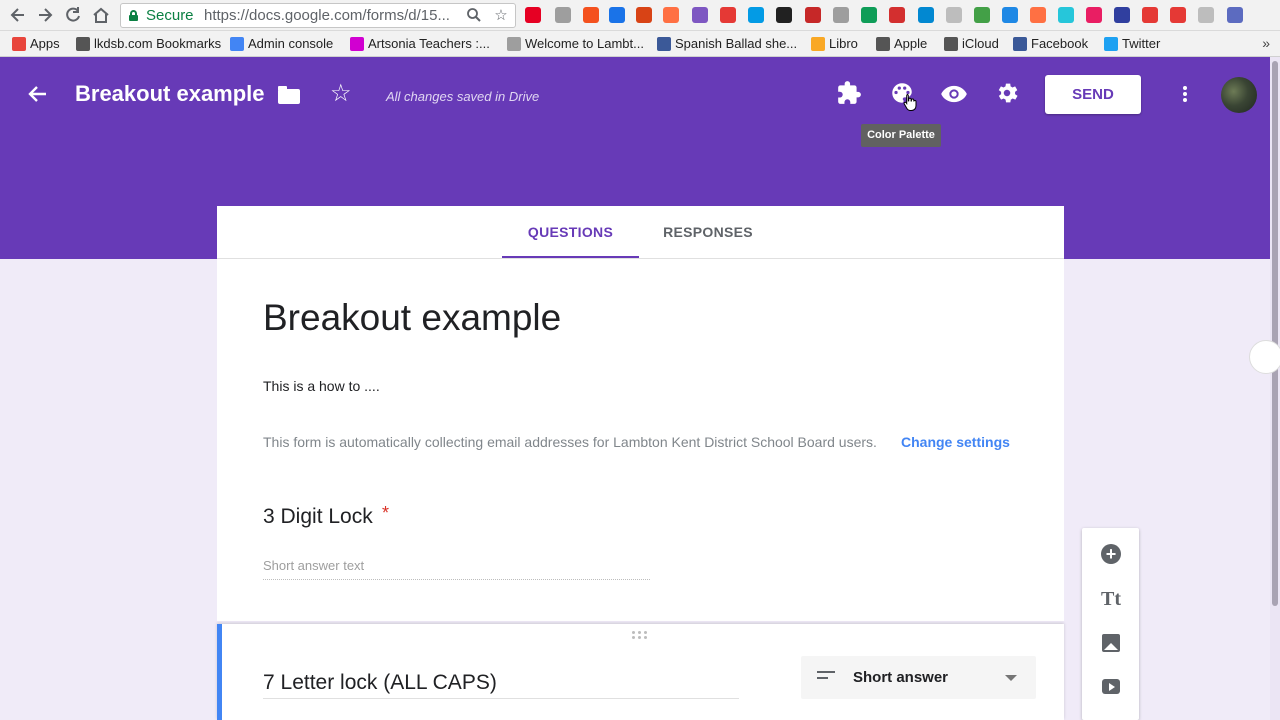  I want to click on drag-handle-icon, so click(641, 636).